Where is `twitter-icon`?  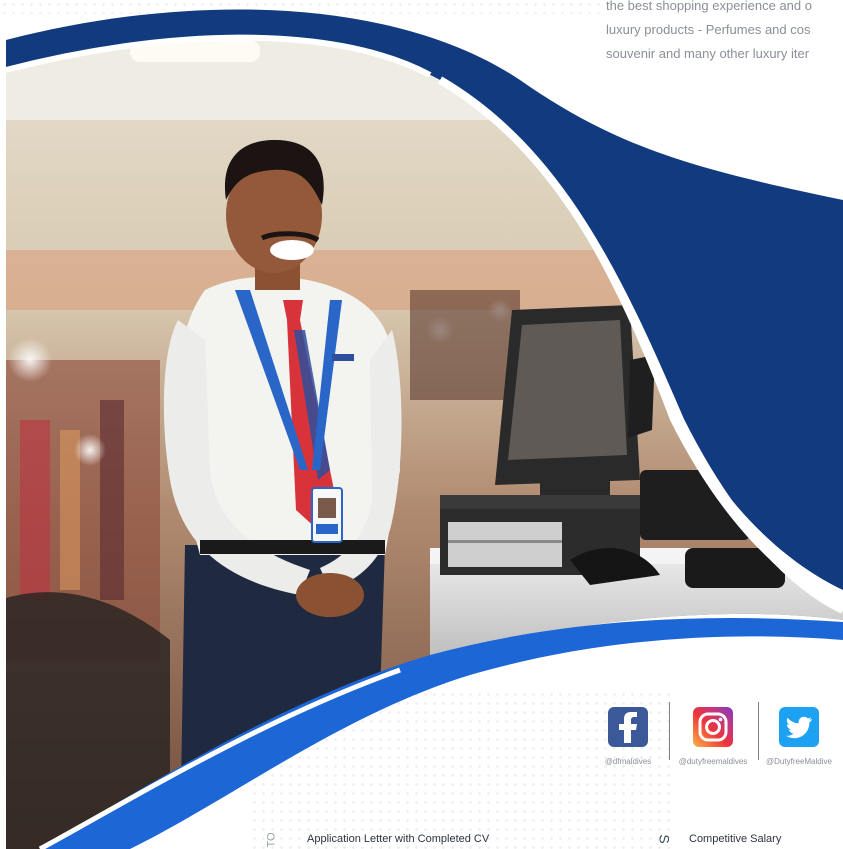 twitter-icon is located at coordinates (799, 727).